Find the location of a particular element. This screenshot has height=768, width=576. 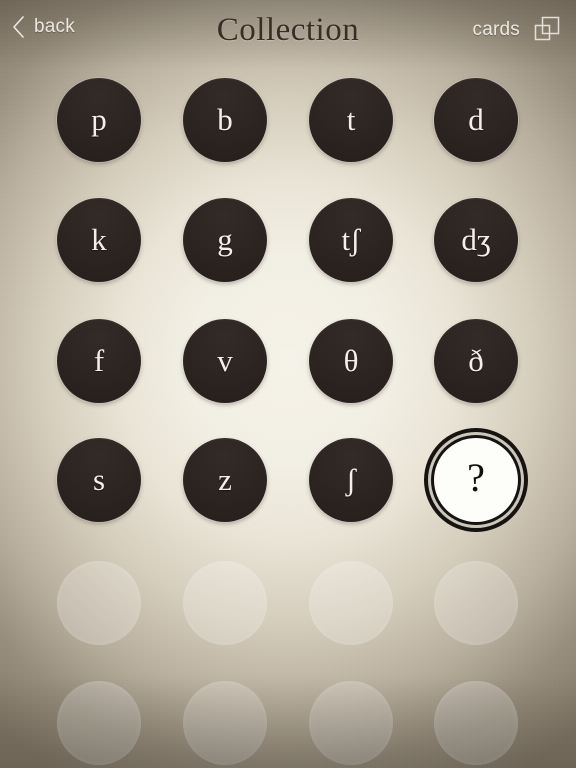

phoneme-tile: z is located at coordinates (225, 480).